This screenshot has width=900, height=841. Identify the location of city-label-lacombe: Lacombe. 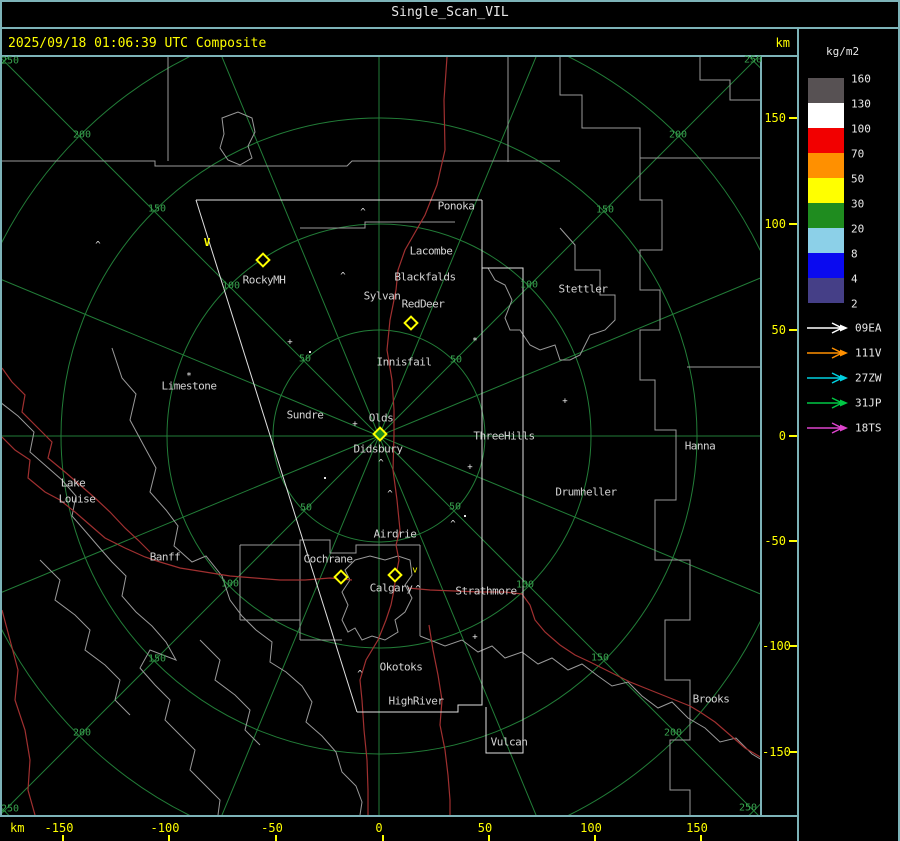
(431, 251).